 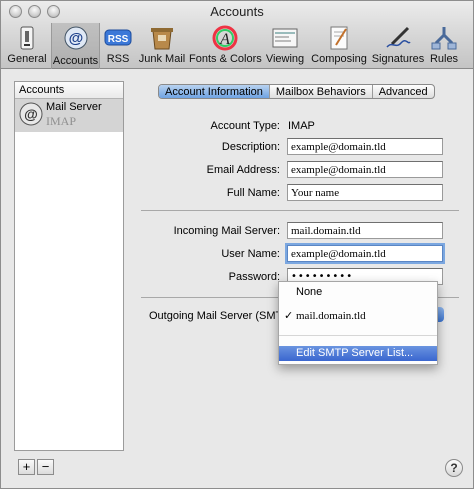 What do you see at coordinates (358, 292) in the screenshot?
I see `menu-item-none: None` at bounding box center [358, 292].